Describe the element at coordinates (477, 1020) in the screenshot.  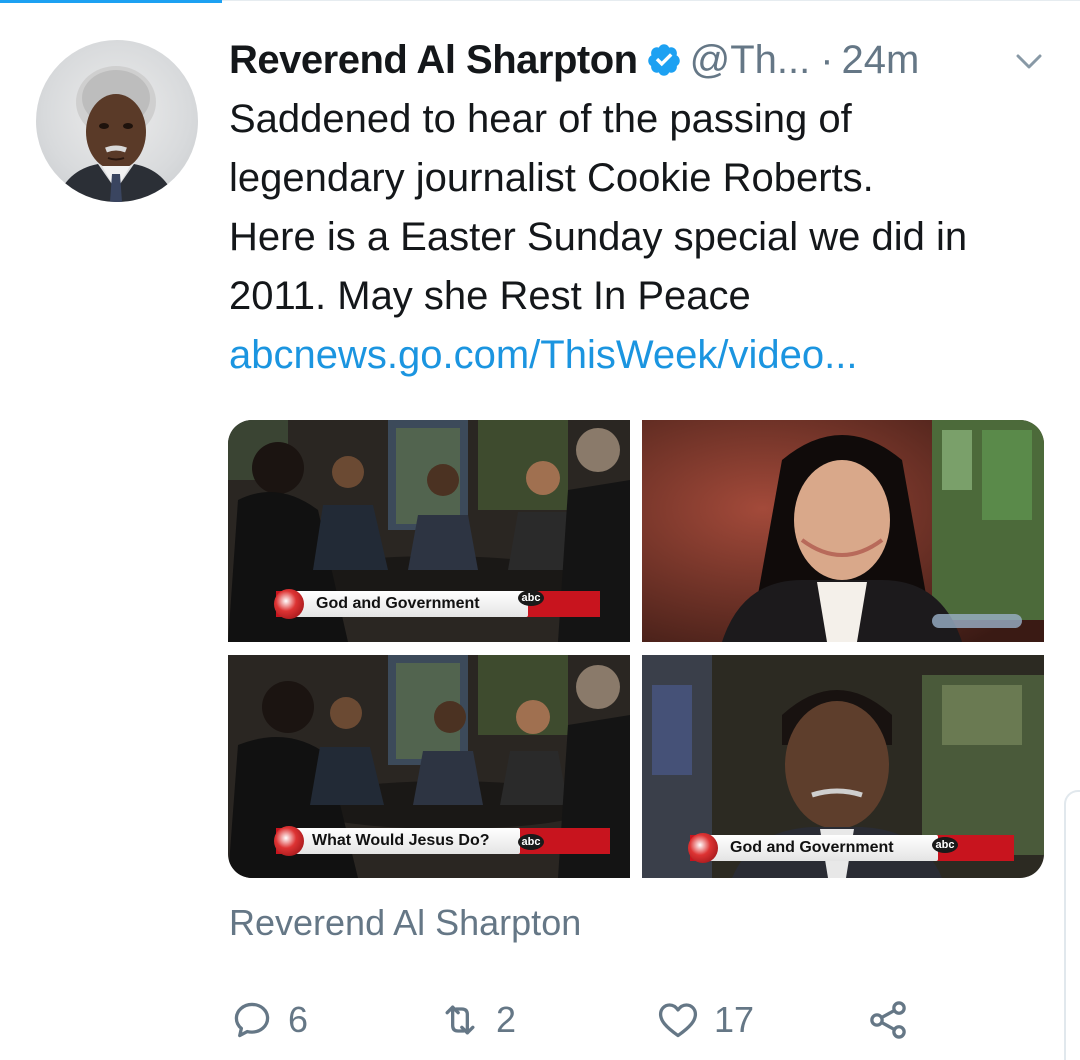
I see `retweet-button: 2` at that location.